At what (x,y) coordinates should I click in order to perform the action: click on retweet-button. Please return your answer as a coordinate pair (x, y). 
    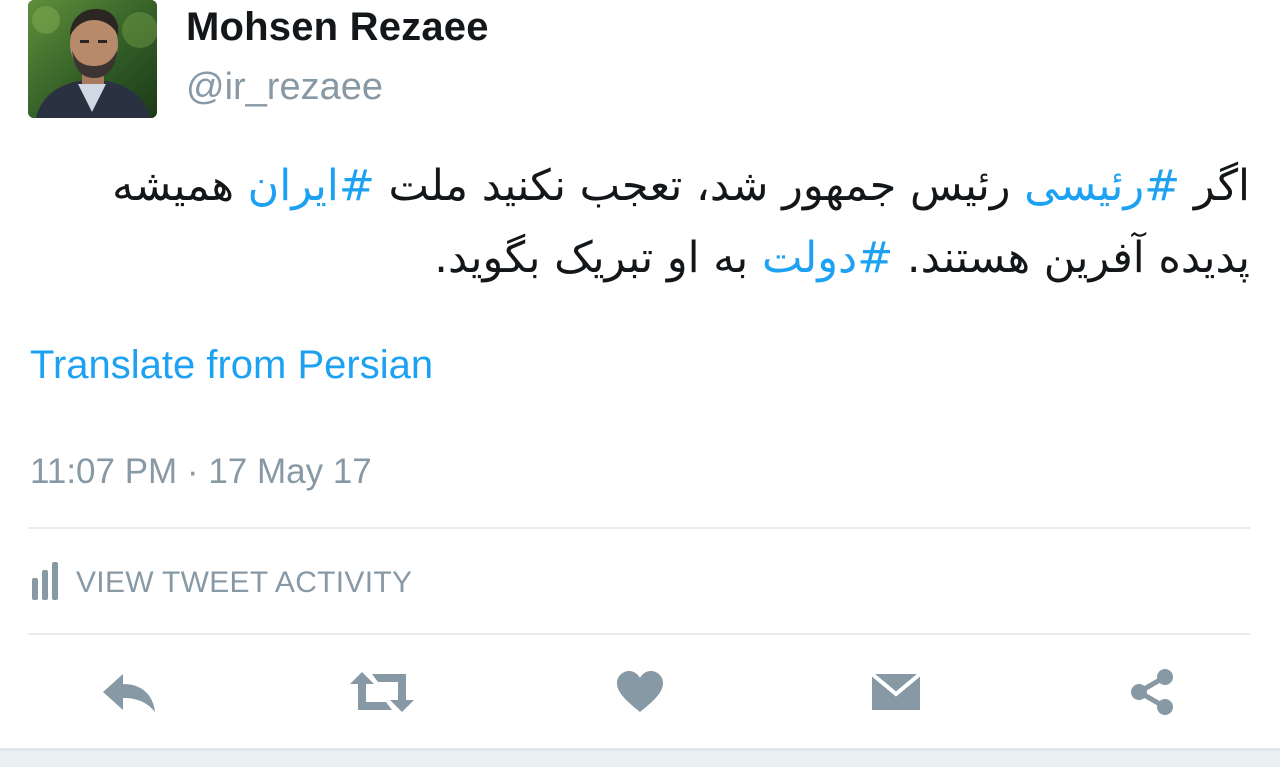
    Looking at the image, I should click on (382, 694).